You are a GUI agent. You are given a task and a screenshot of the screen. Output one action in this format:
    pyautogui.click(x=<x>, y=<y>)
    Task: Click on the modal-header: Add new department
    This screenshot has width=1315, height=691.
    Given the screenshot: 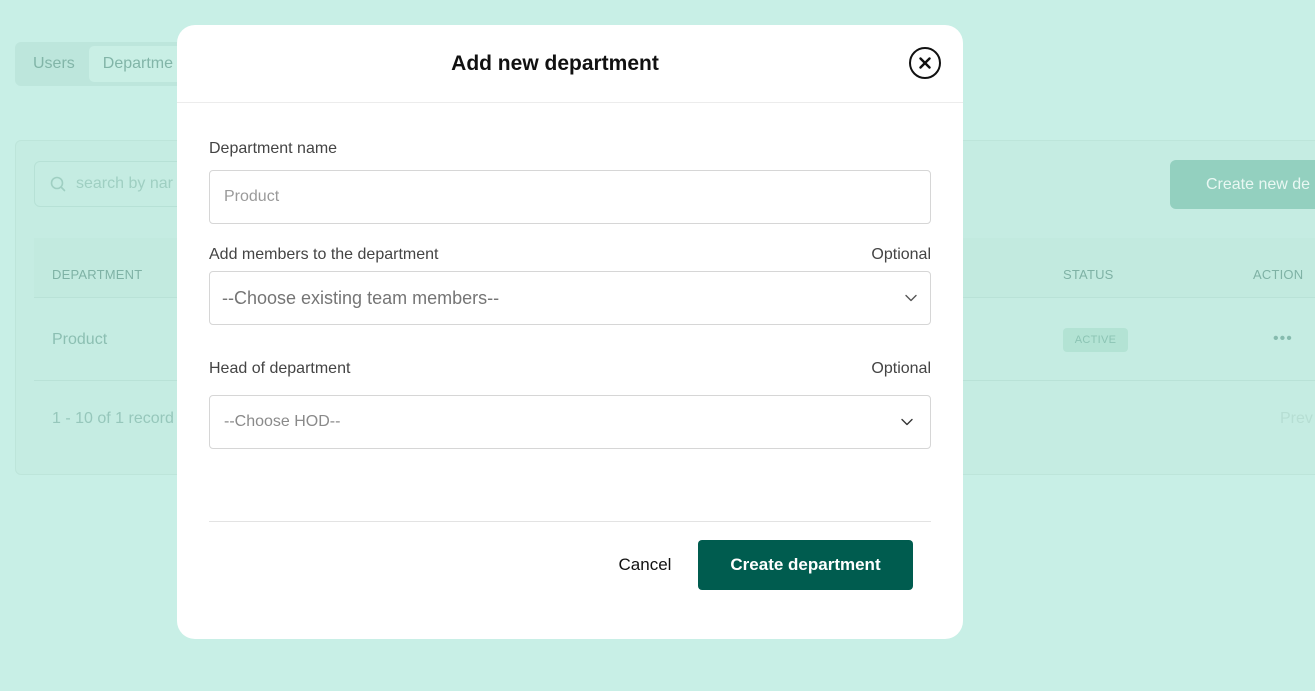 What is the action you would take?
    pyautogui.click(x=570, y=64)
    